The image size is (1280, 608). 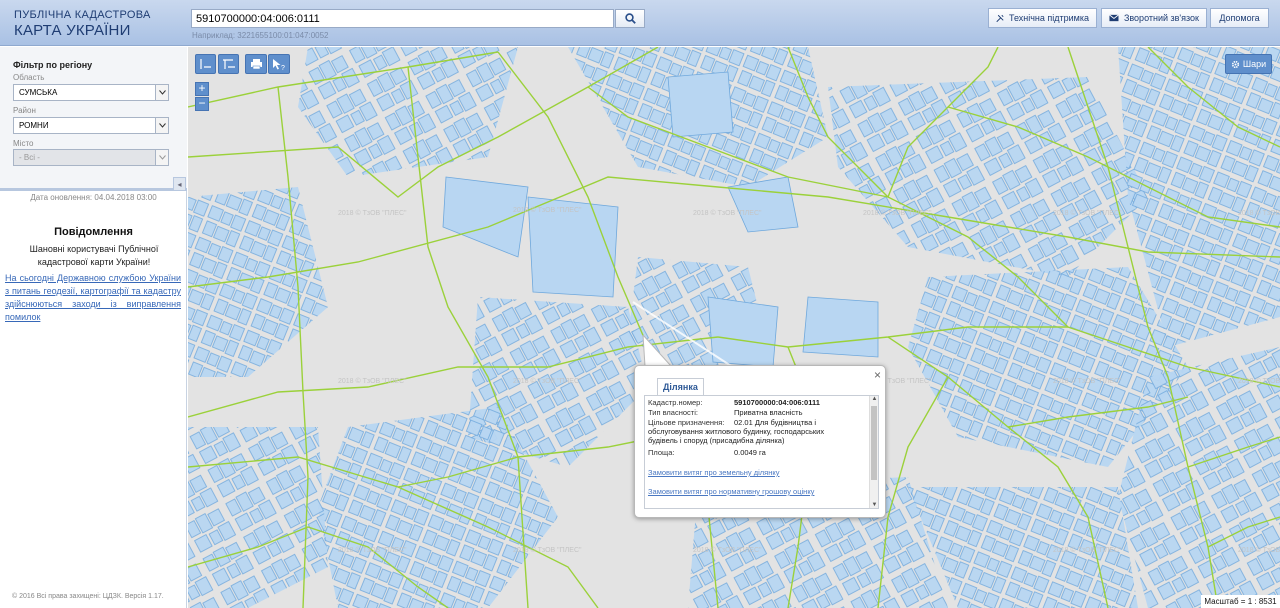 What do you see at coordinates (1114, 18) in the screenshot?
I see `envelope-icon` at bounding box center [1114, 18].